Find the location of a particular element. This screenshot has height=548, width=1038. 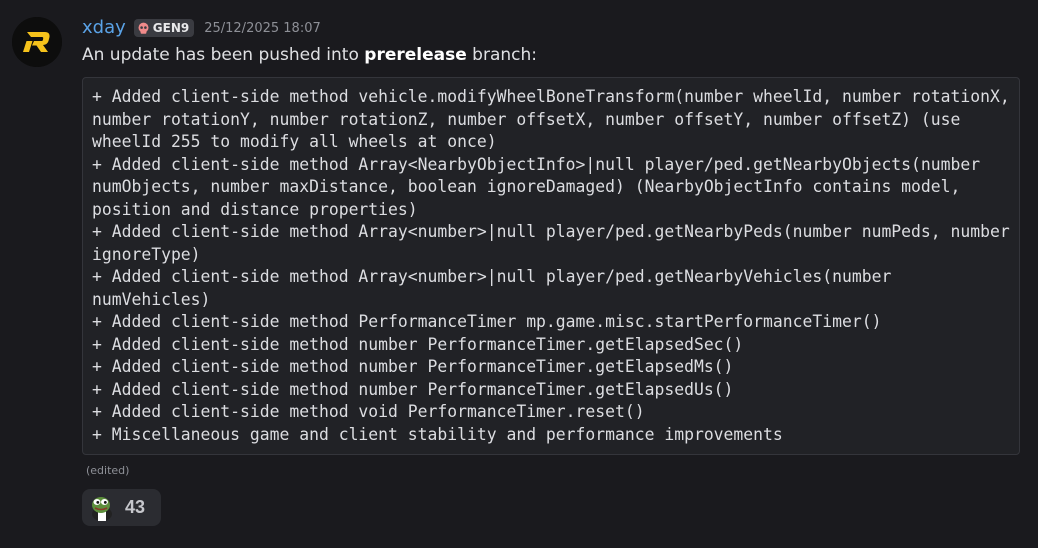

username: xday is located at coordinates (104, 28).